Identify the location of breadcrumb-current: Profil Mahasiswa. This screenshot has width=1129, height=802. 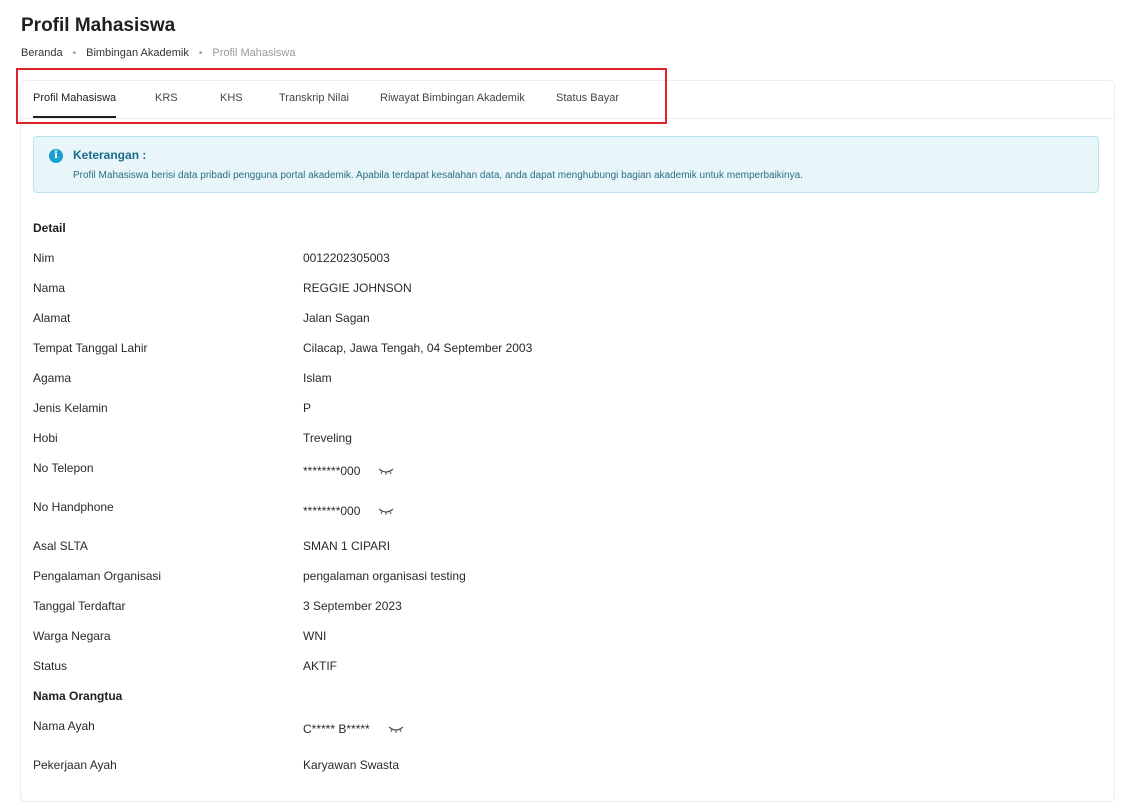
(254, 53).